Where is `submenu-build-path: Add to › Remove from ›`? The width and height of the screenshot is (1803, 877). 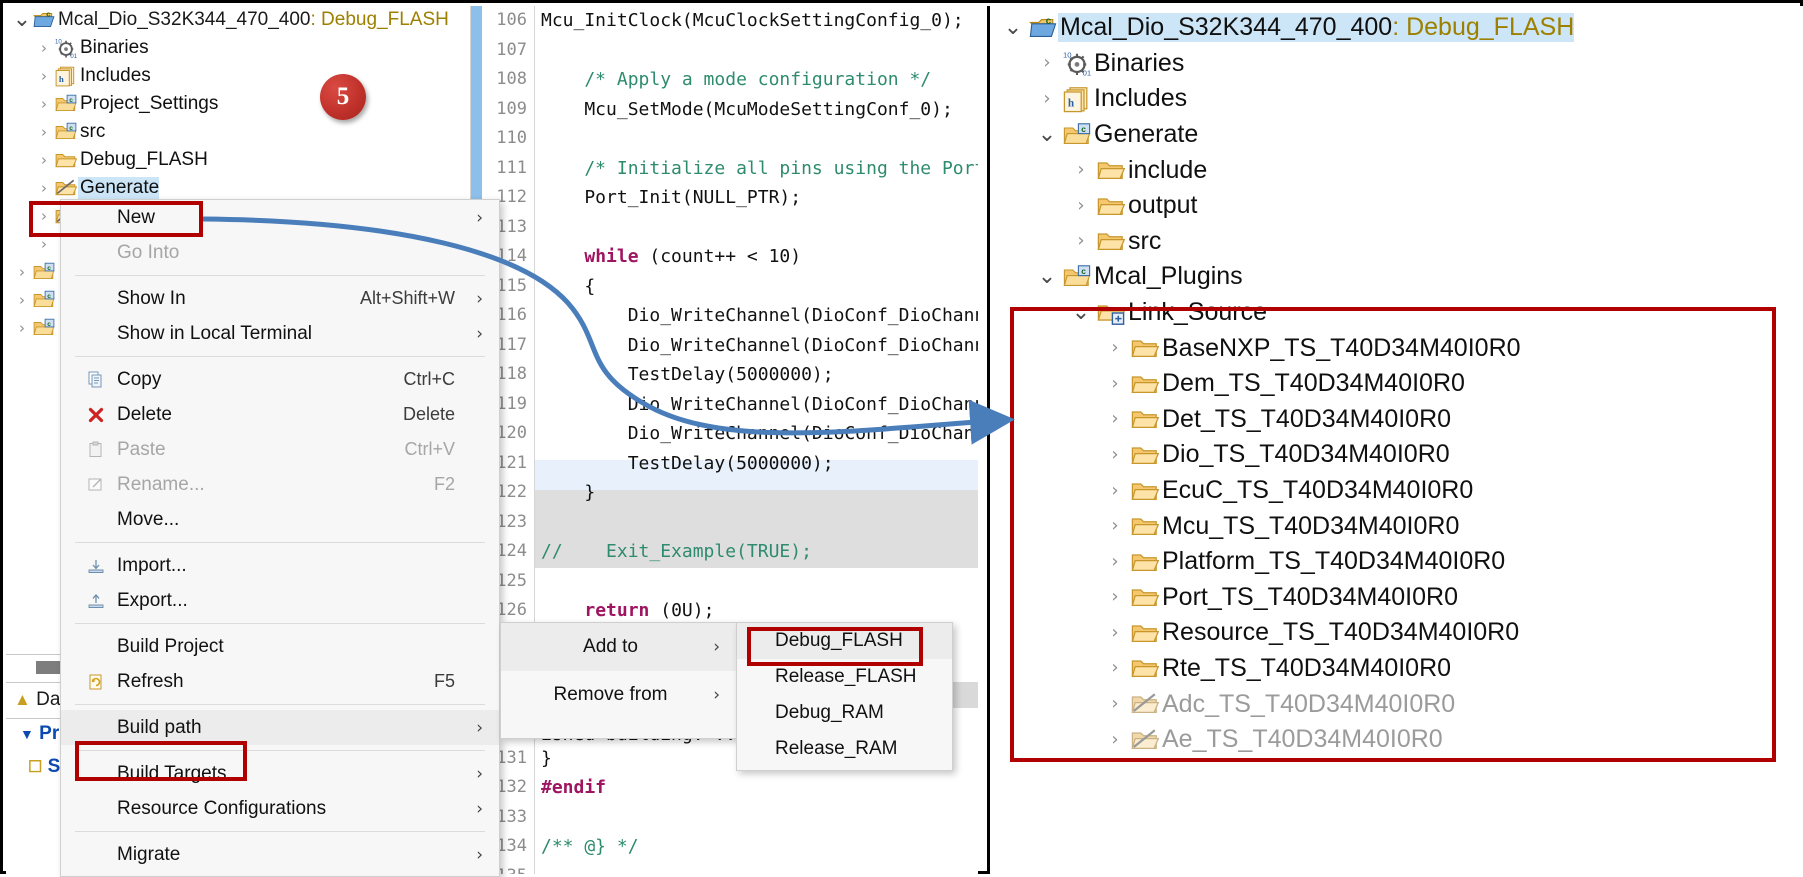 submenu-build-path: Add to › Remove from › is located at coordinates (618, 680).